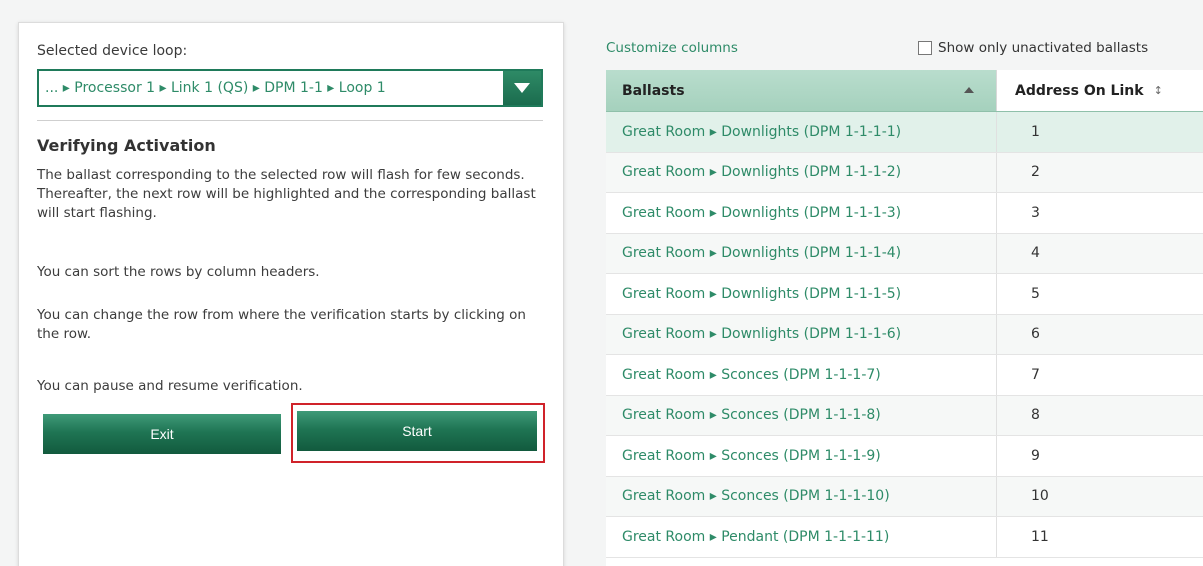  I want to click on ballast-cell: Great Room ▸ Downlights (DPM 1-1-1-4), so click(801, 253).